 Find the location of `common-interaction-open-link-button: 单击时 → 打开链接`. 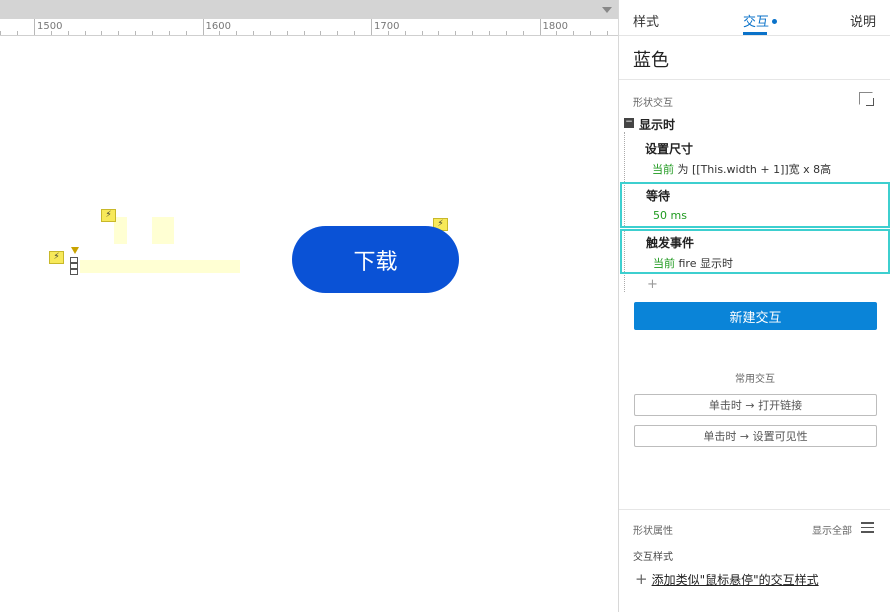

common-interaction-open-link-button: 单击时 → 打开链接 is located at coordinates (755, 405).